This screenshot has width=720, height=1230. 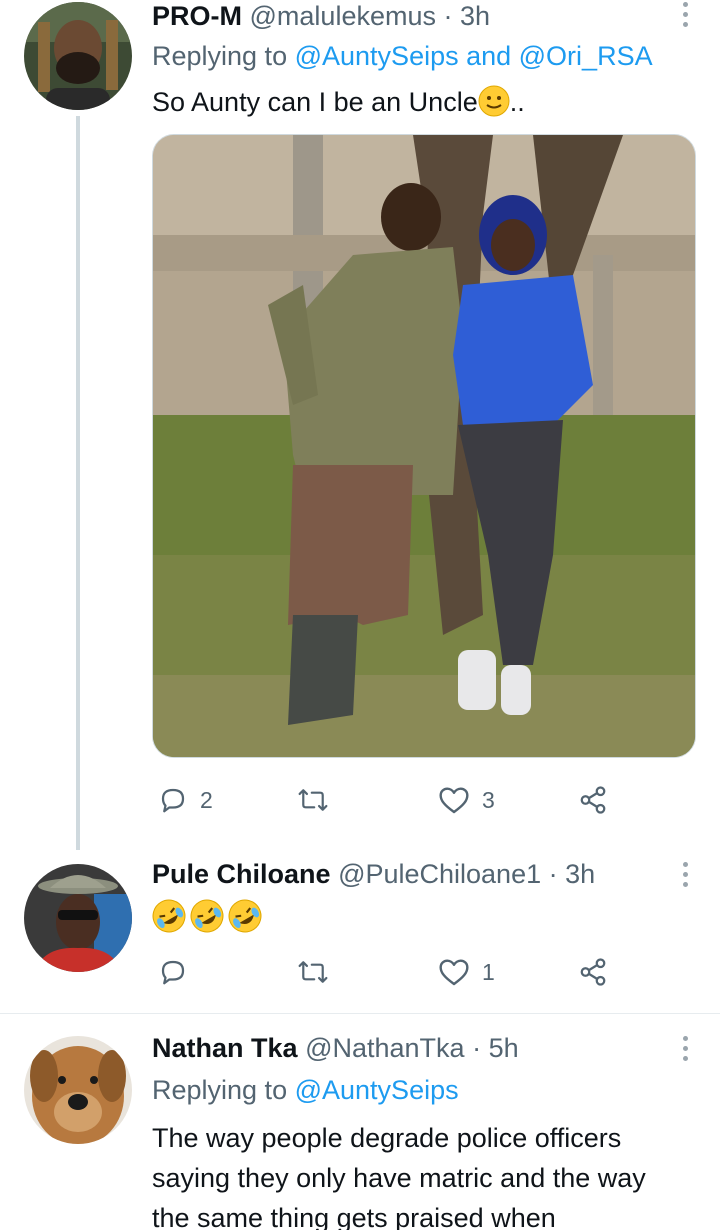 I want to click on tweet-text-body: So Aunty can I be an Uncle, so click(x=315, y=102).